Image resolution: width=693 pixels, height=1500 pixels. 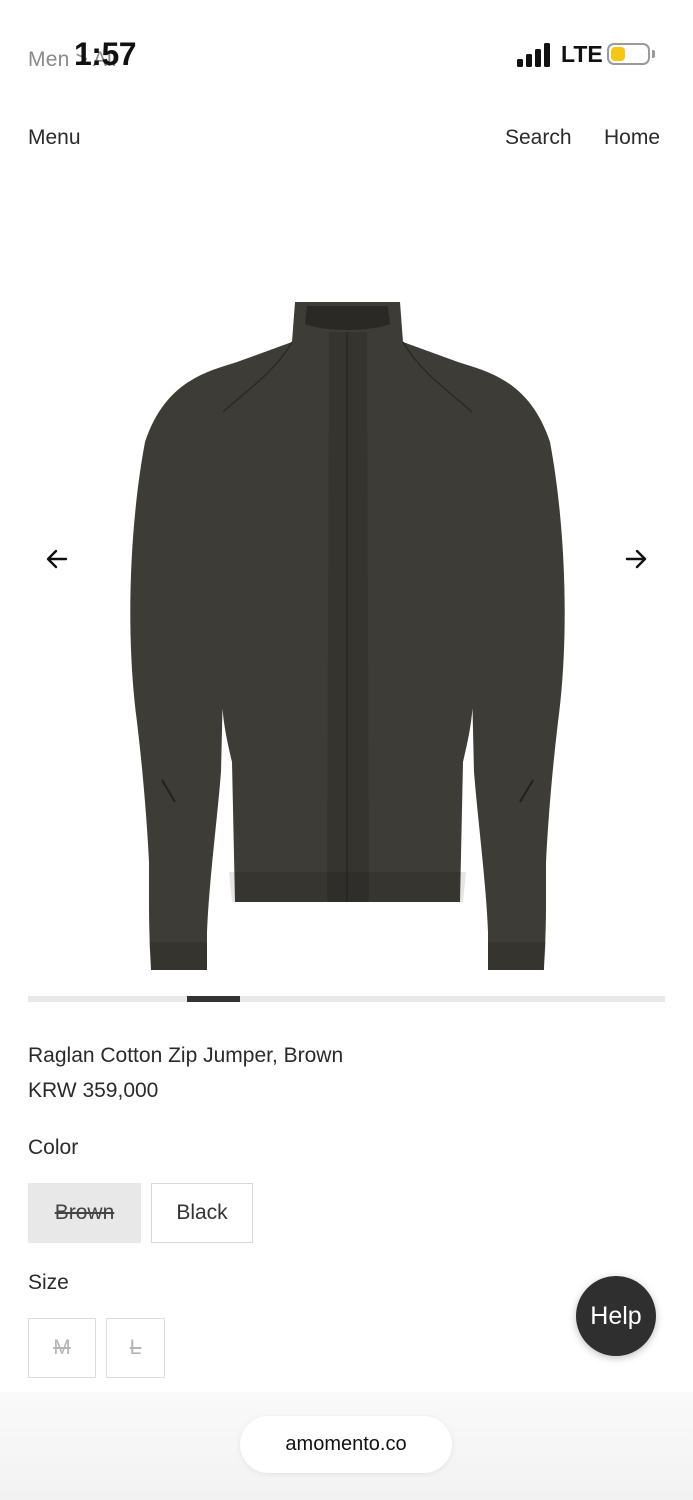 I want to click on battery-level-fill, so click(x=618, y=54).